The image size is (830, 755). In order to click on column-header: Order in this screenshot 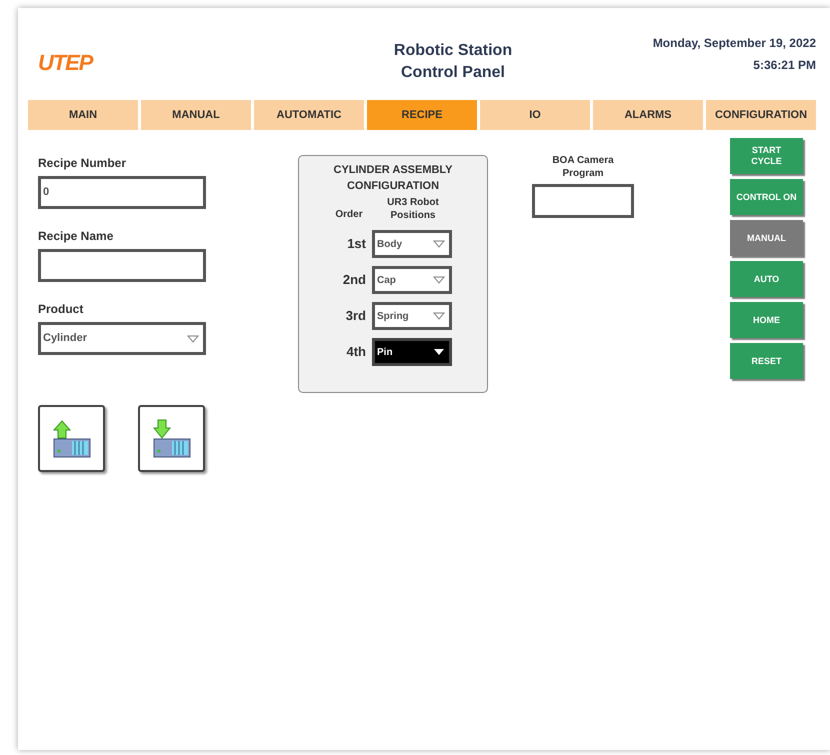, I will do `click(349, 215)`.